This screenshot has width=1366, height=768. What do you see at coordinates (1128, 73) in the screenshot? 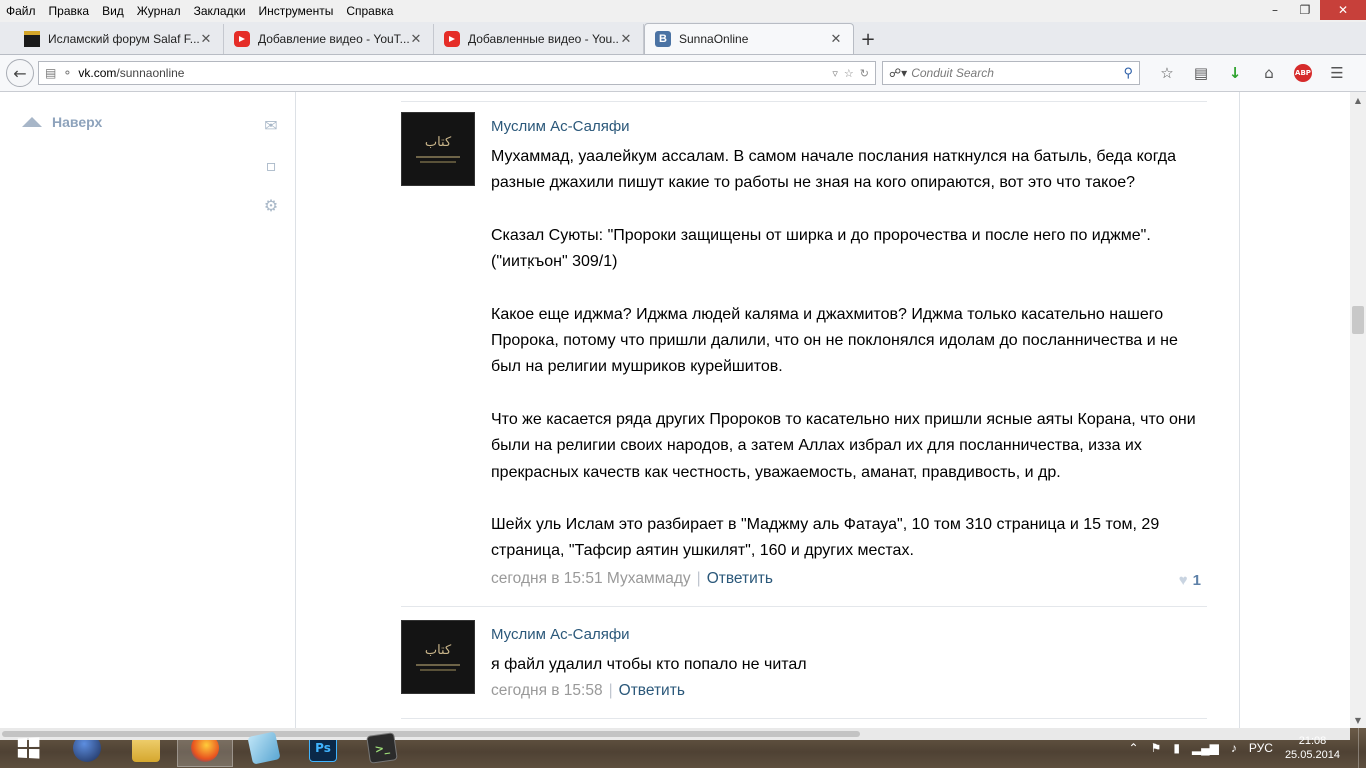
I see `search-icon: ⚲` at bounding box center [1128, 73].